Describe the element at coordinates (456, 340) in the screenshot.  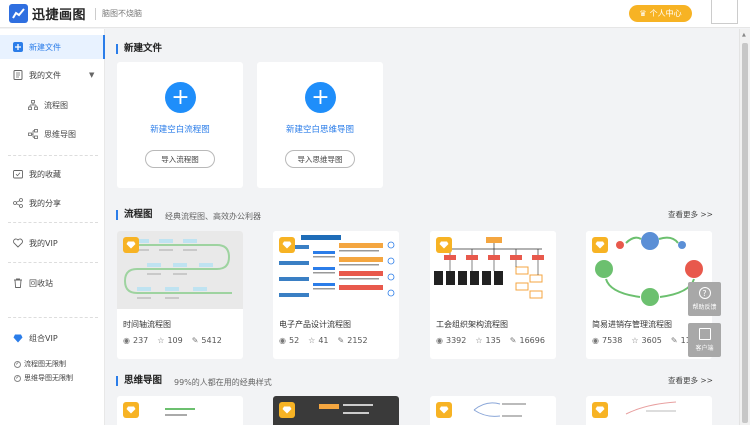
I see `view-count: 3392` at that location.